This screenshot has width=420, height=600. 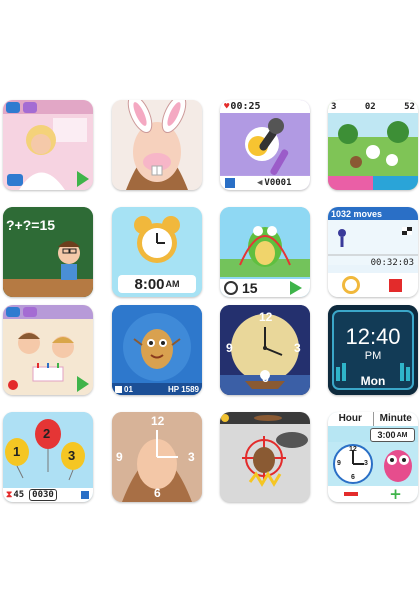 I want to click on hourglass-icon: ⧗, so click(x=9, y=495).